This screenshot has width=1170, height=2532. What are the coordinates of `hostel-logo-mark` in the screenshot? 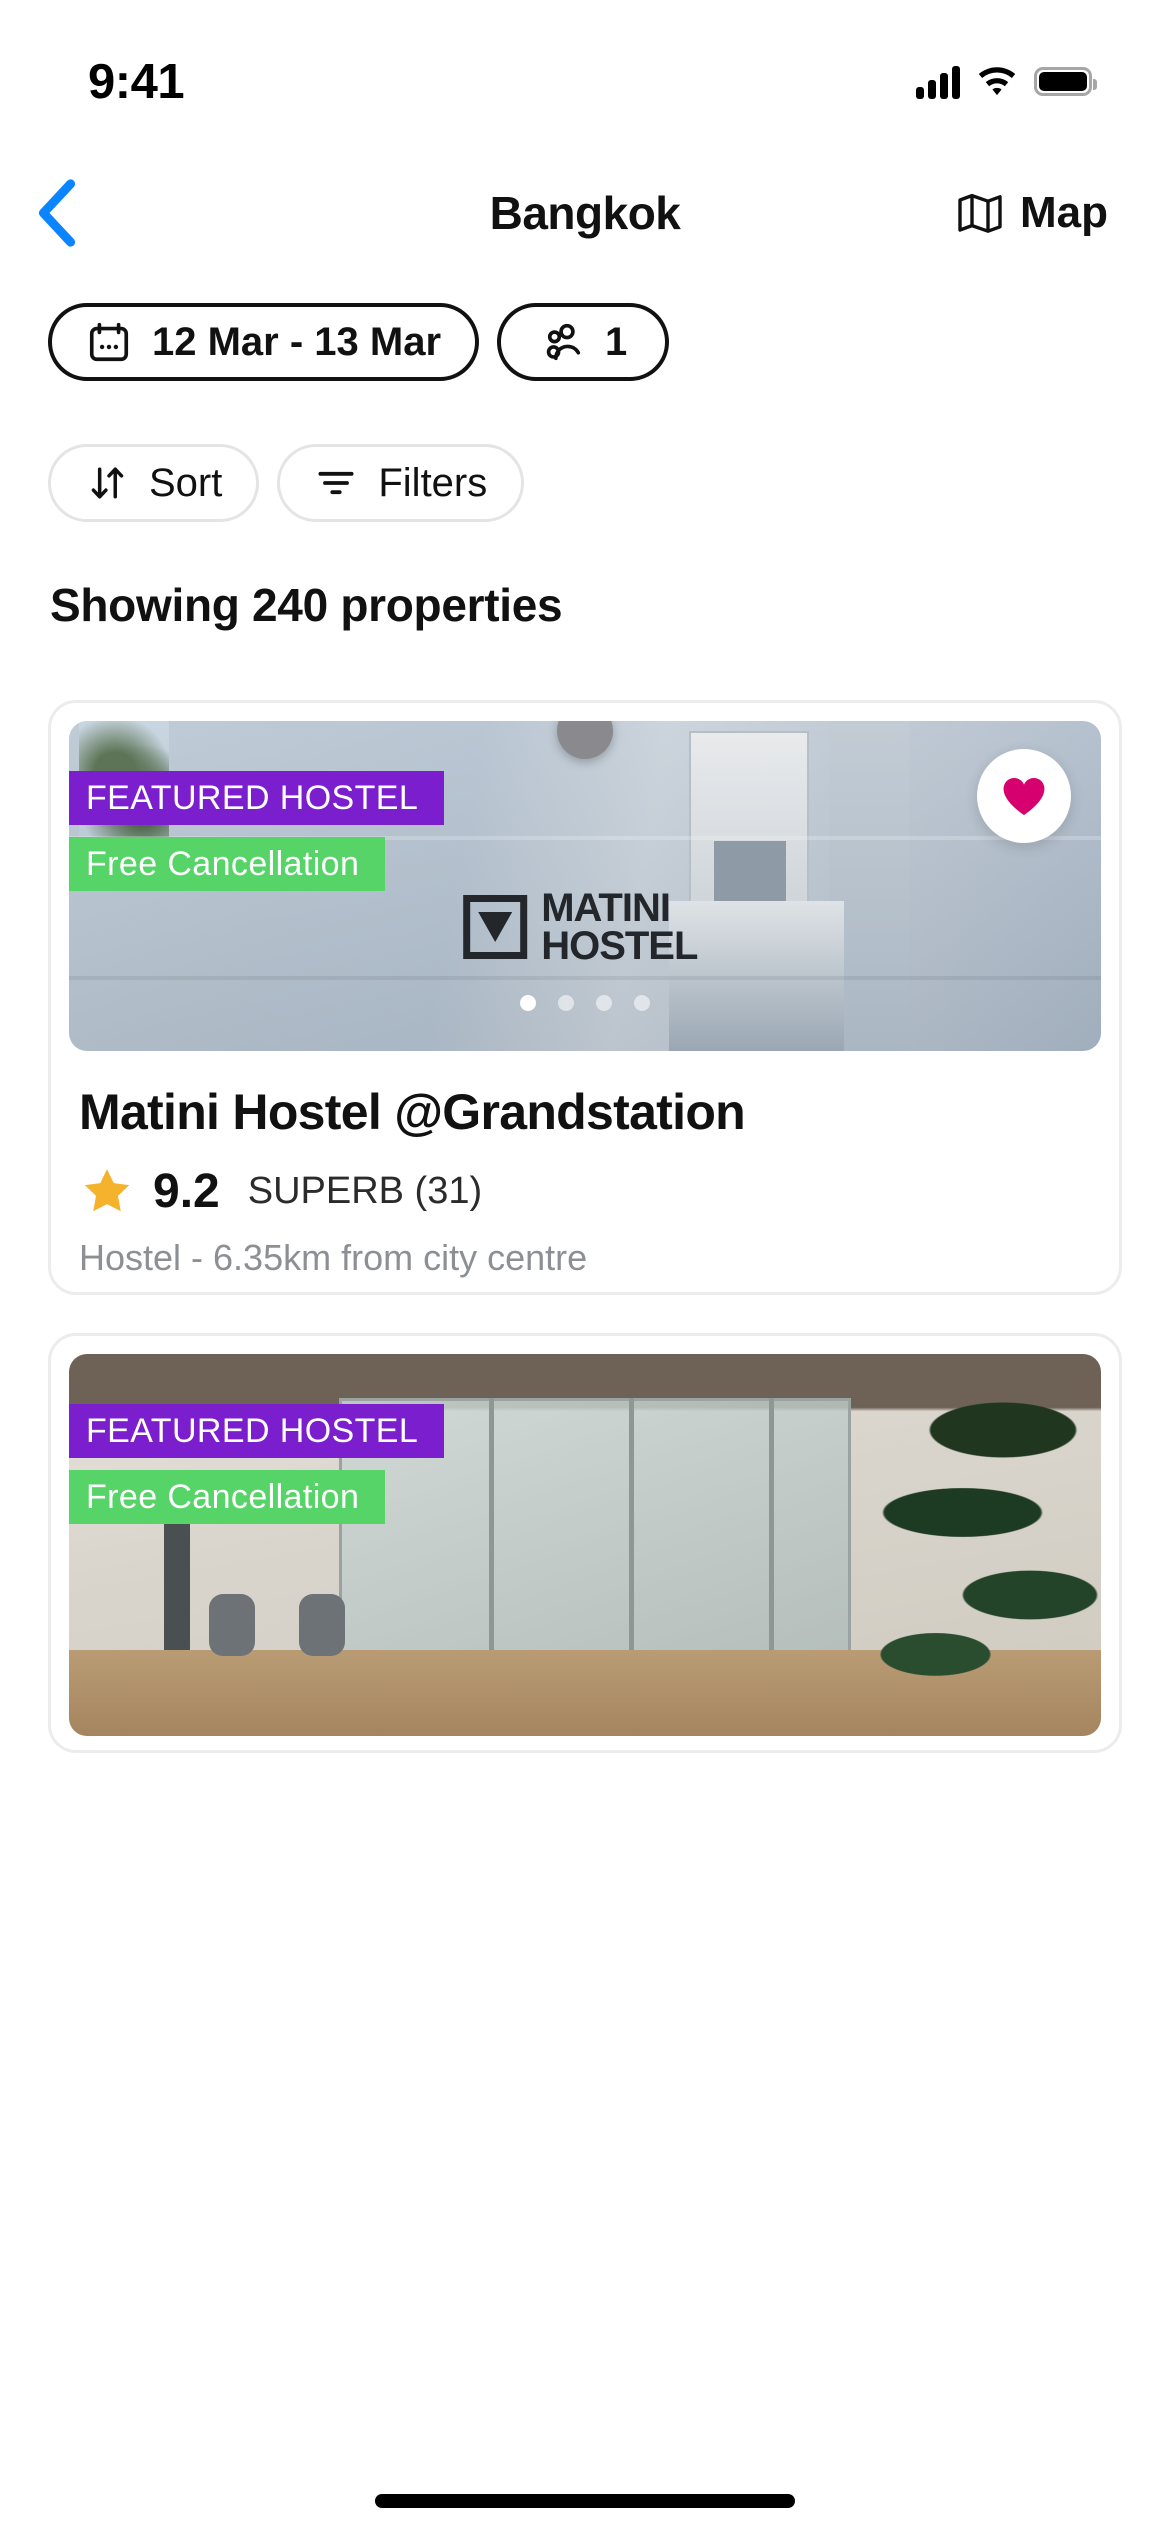 It's located at (495, 927).